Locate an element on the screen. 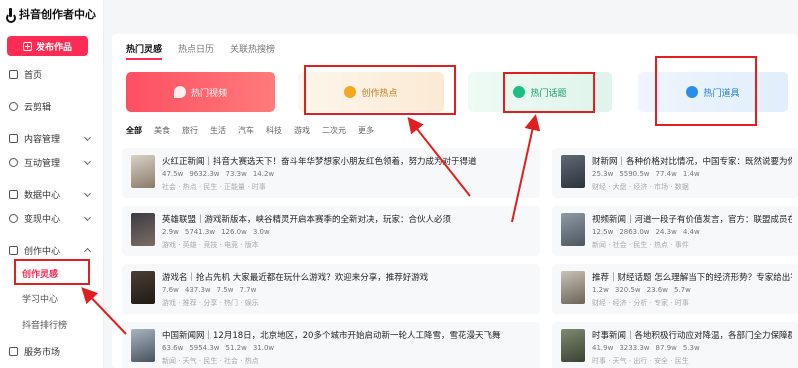 This screenshot has width=798, height=368. chat-icon is located at coordinates (13, 162).